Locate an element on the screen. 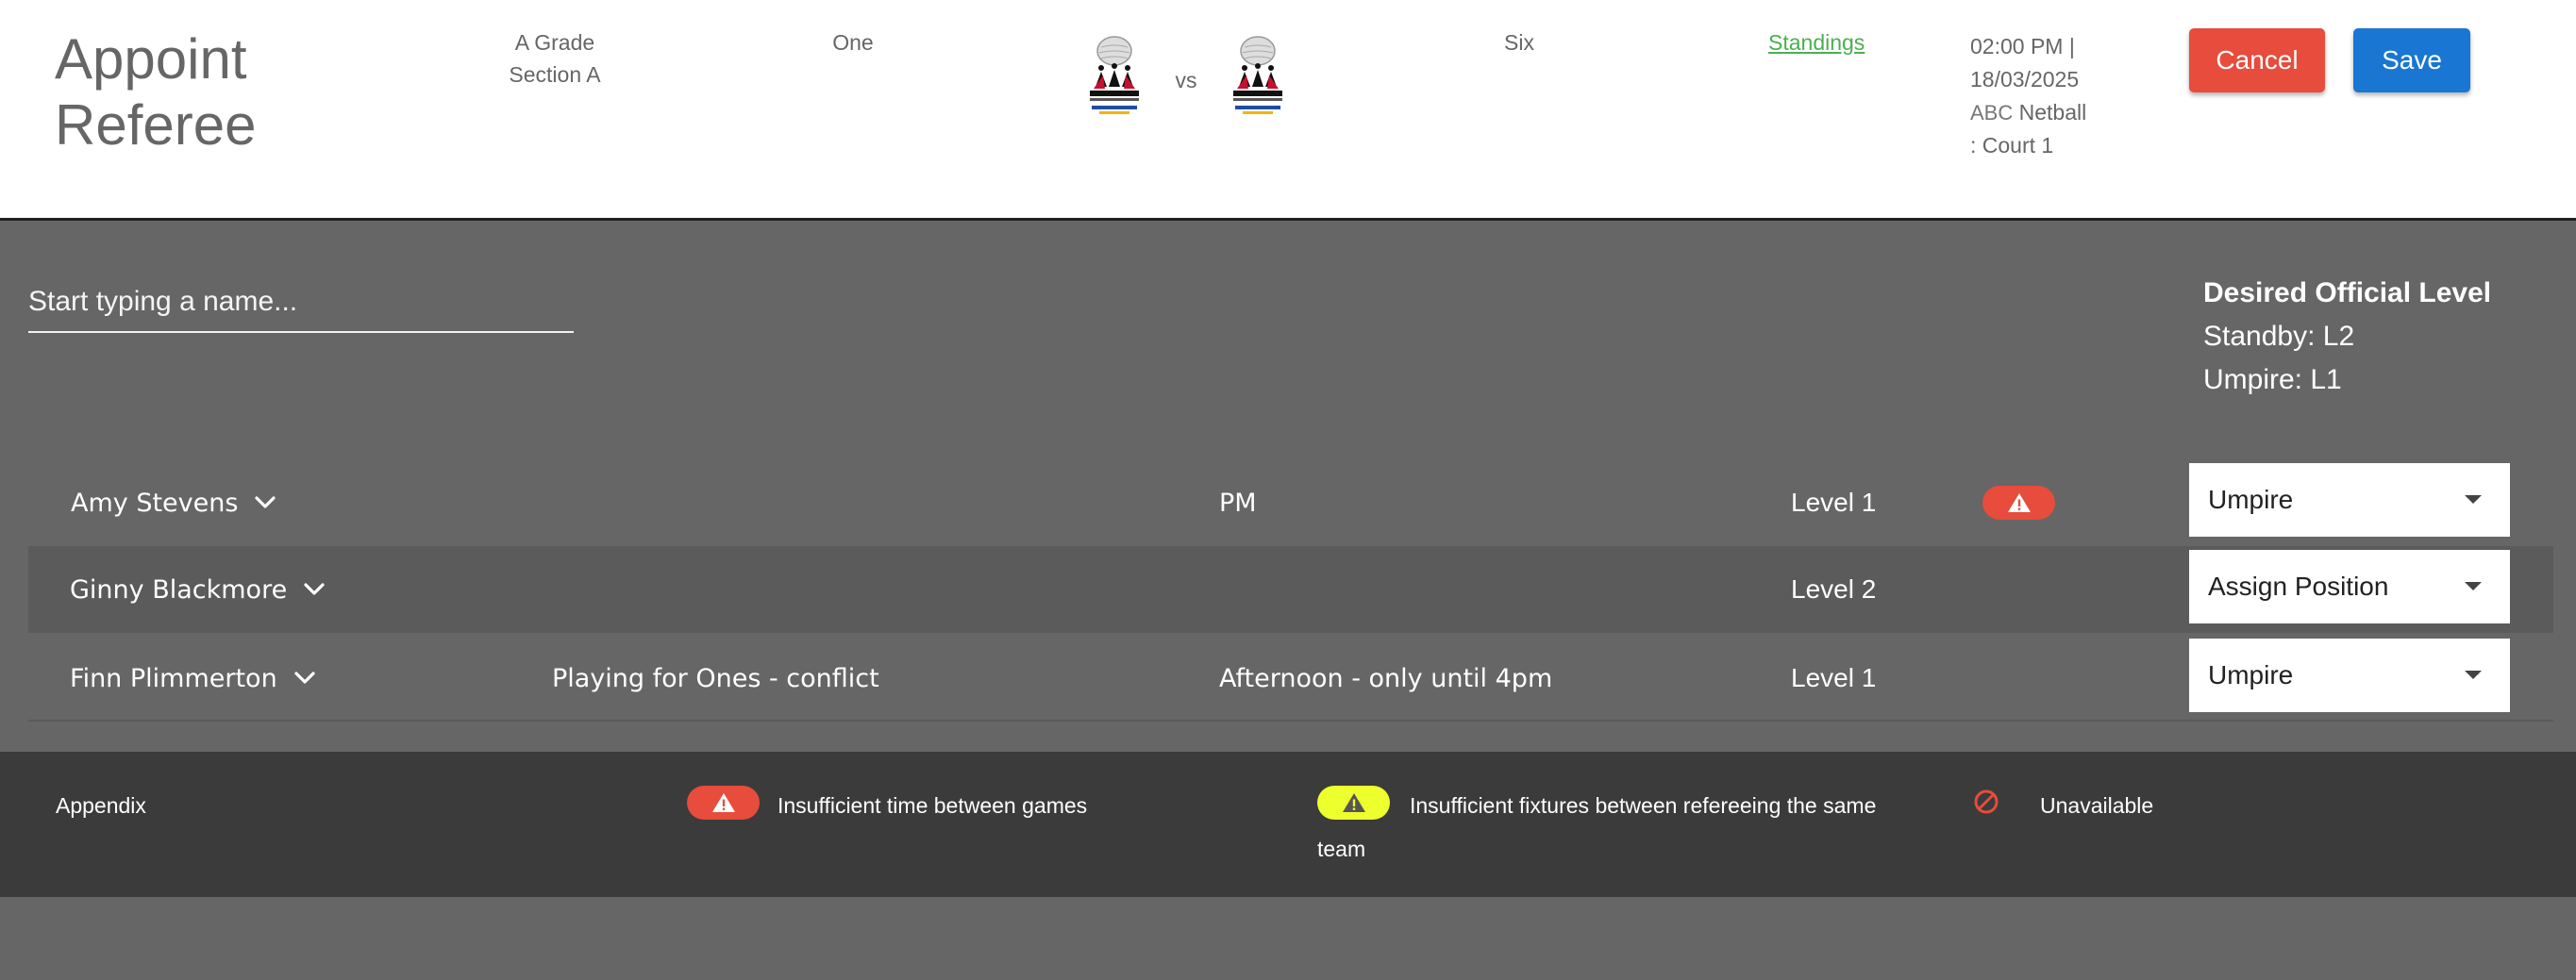  availability: Afternoon - only until 4pm is located at coordinates (1386, 678).